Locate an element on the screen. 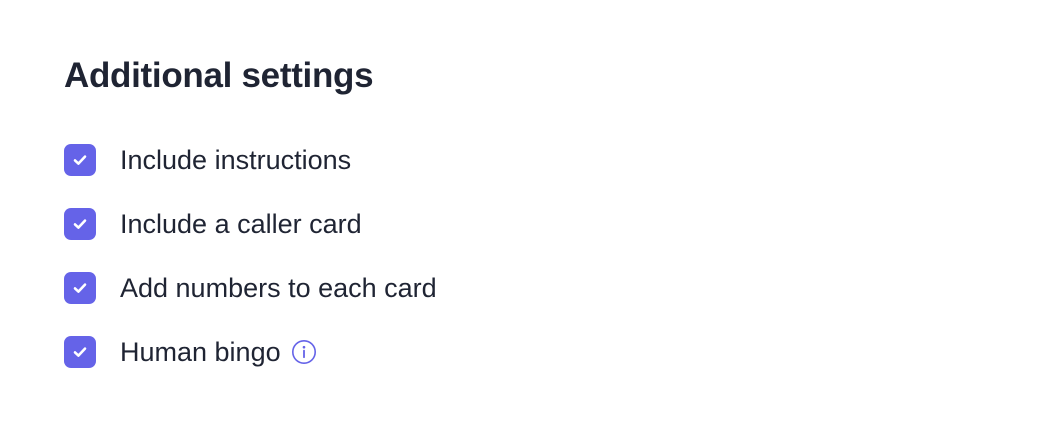 The width and height of the screenshot is (1044, 434). human-bingo-checkbox is located at coordinates (80, 352).